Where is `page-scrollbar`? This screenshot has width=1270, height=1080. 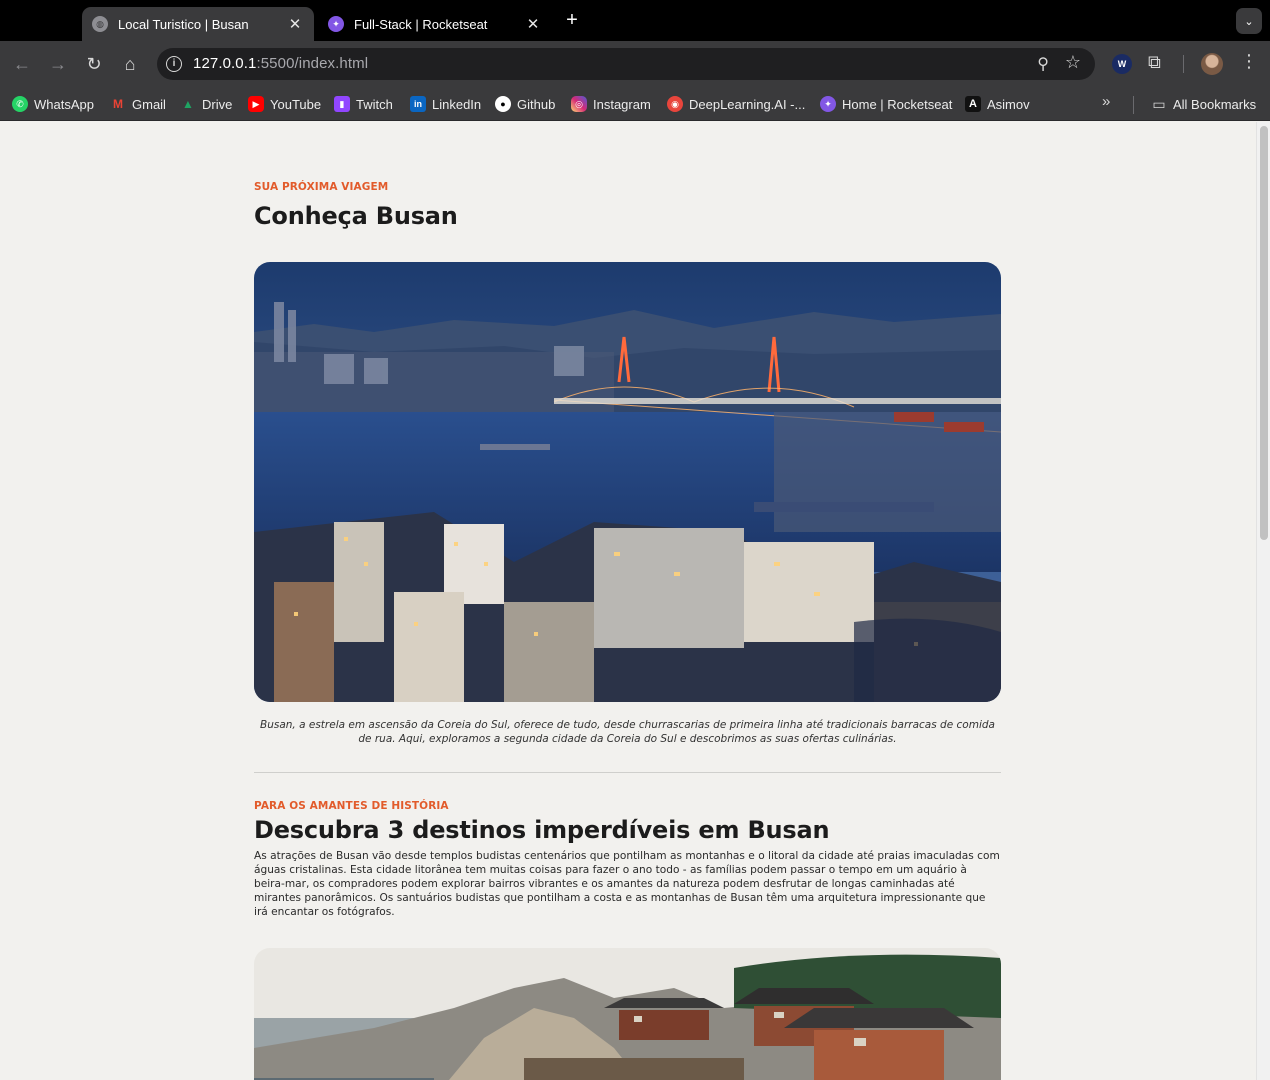 page-scrollbar is located at coordinates (1263, 601).